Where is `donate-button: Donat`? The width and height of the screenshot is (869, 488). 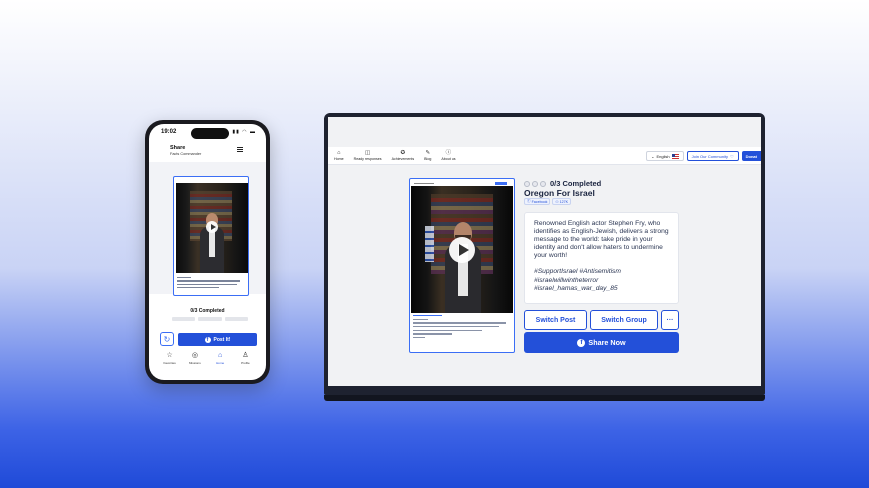 donate-button: Donat is located at coordinates (751, 156).